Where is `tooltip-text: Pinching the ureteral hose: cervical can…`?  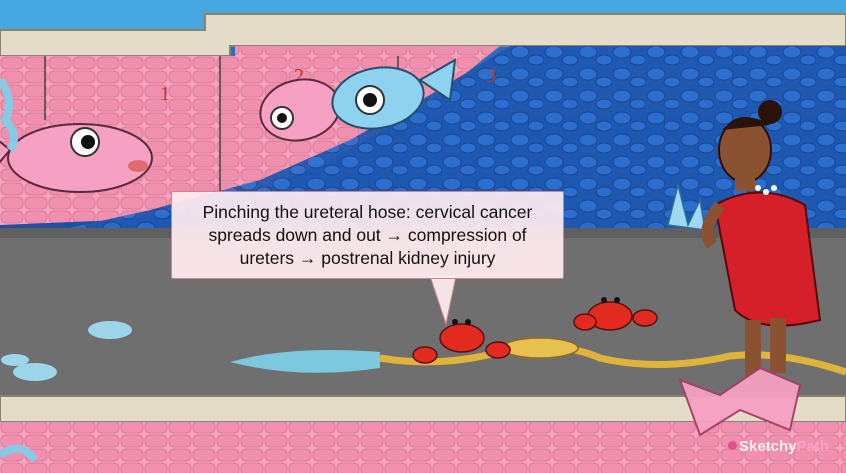
tooltip-text: Pinching the ureteral hose: cervical can… is located at coordinates (367, 234).